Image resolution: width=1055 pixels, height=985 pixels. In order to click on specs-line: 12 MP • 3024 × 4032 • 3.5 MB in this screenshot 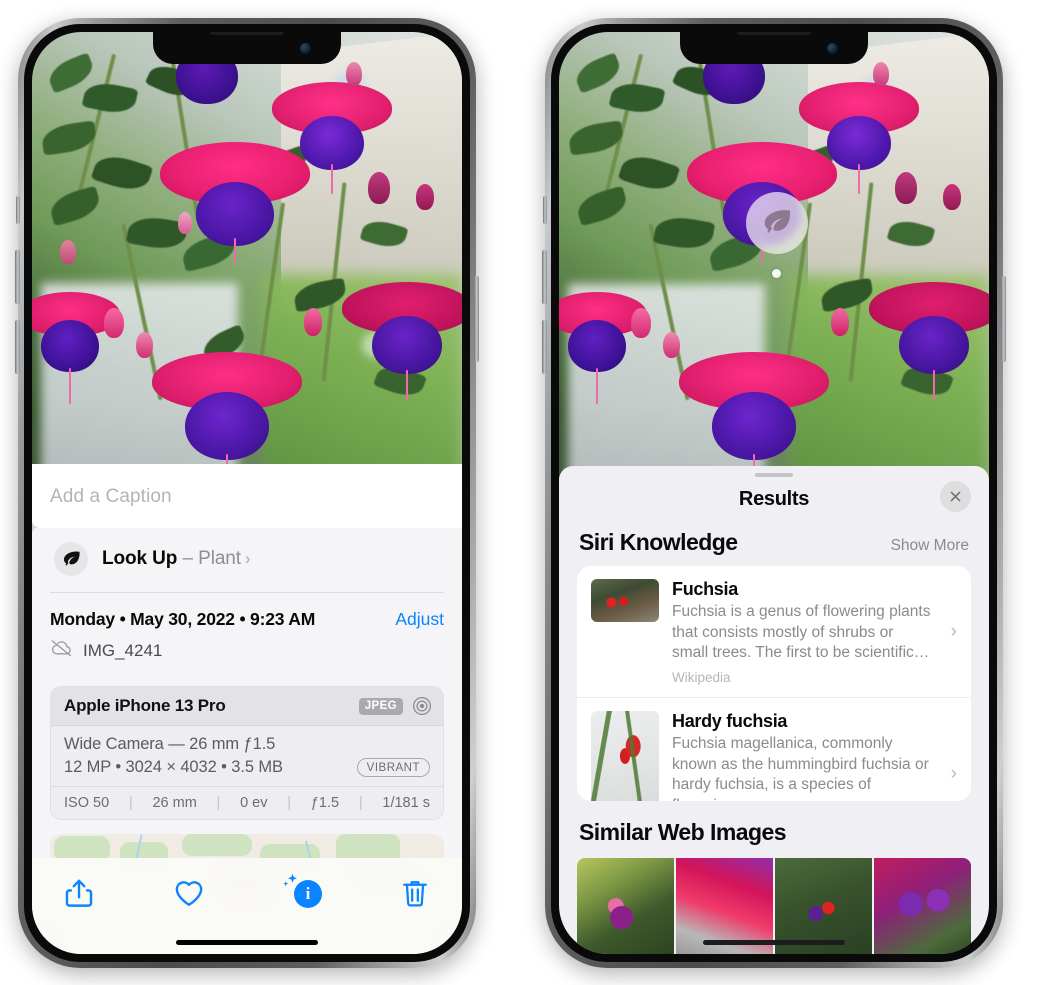, I will do `click(173, 767)`.